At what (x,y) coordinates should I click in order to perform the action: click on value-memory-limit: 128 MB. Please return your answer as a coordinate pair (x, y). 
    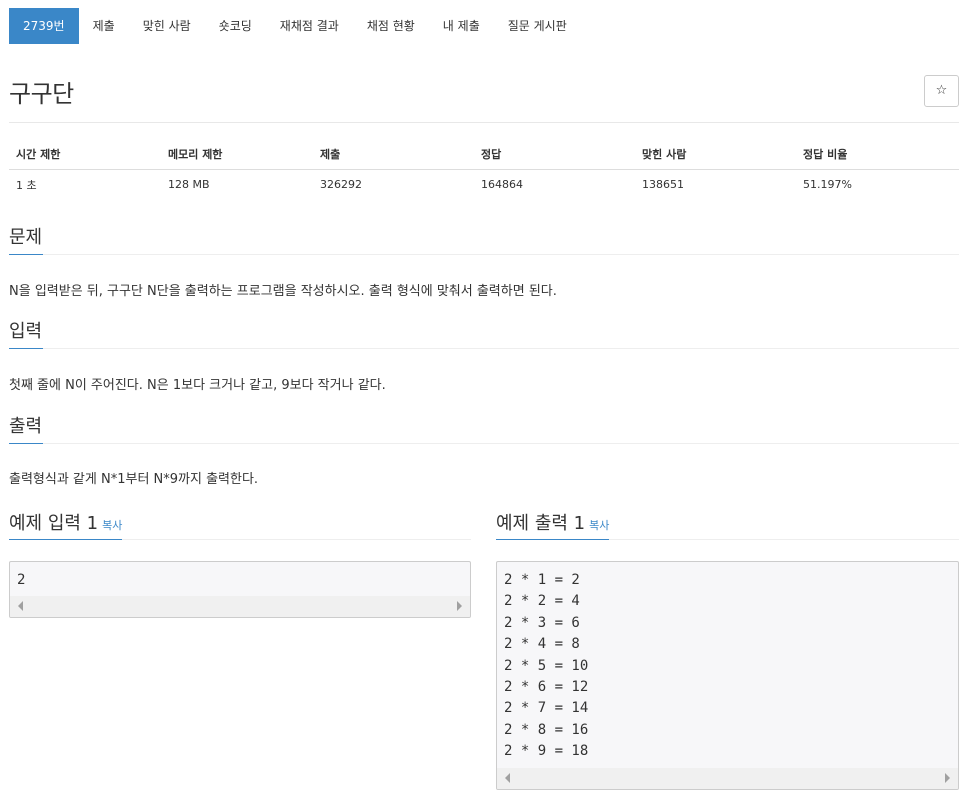
    Looking at the image, I should click on (189, 185).